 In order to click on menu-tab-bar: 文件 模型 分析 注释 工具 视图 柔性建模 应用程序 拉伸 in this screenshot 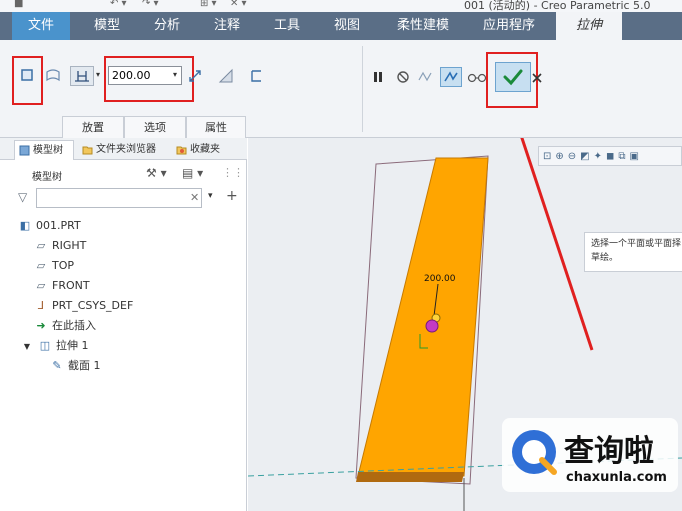, I will do `click(341, 26)`.